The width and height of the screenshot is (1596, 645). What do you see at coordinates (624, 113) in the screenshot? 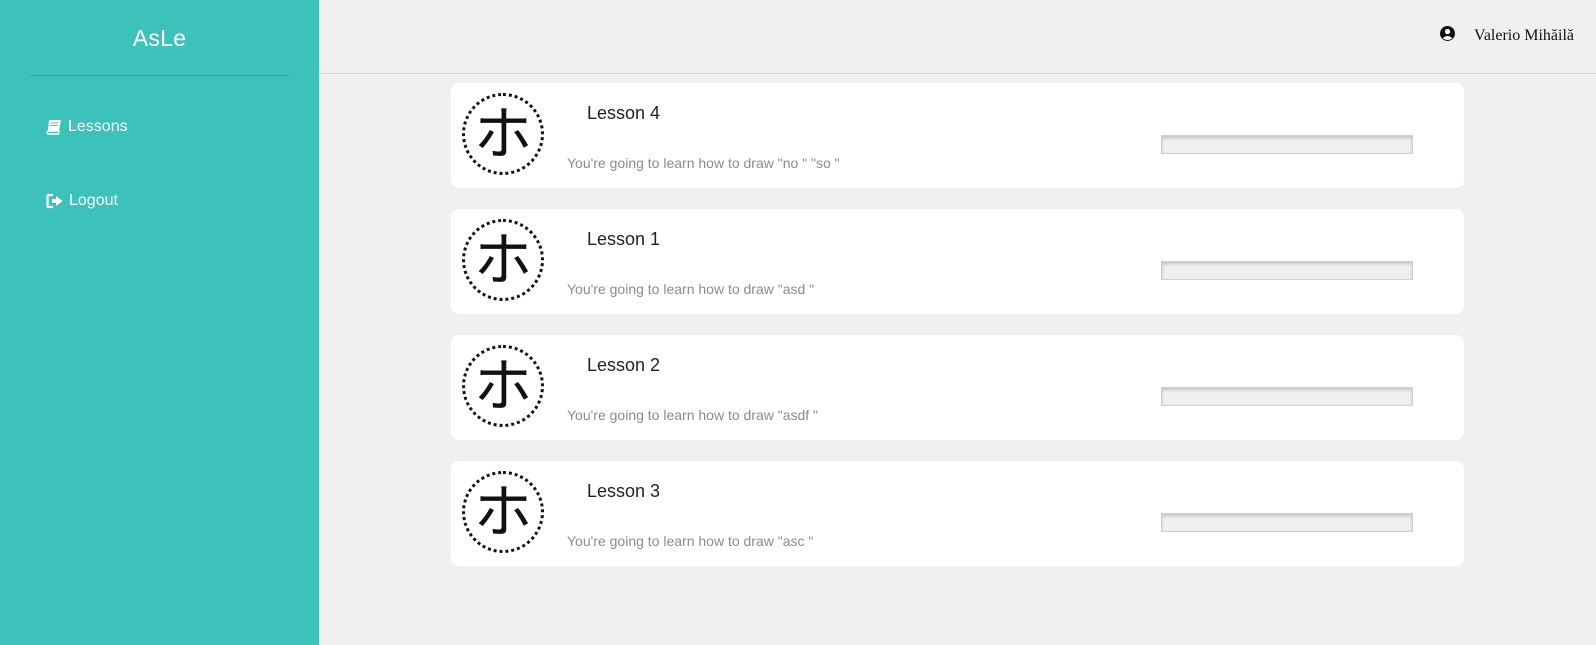
I see `lesson-title: Lesson 4` at bounding box center [624, 113].